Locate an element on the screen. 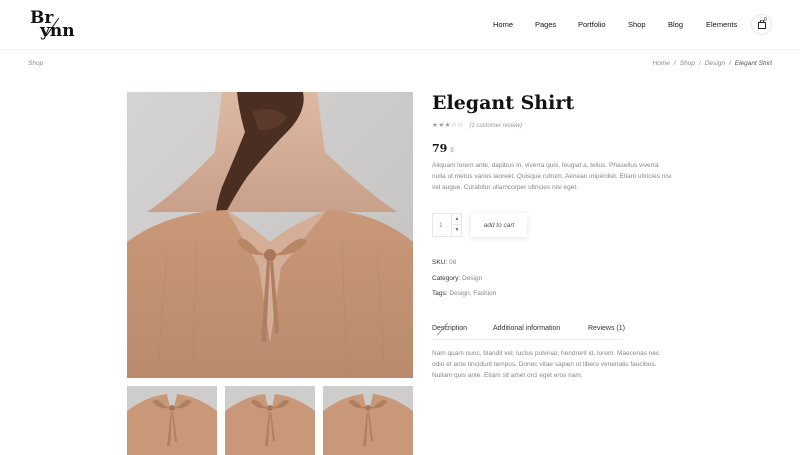 The width and height of the screenshot is (800, 455). tags-label: Tags: is located at coordinates (440, 293).